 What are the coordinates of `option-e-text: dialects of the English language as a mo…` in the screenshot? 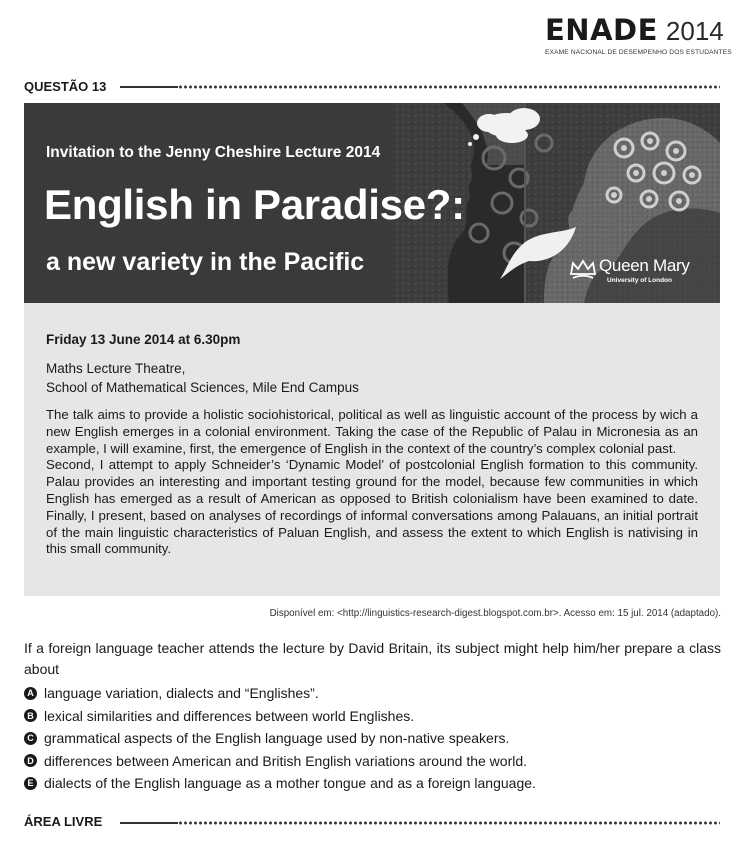 It's located at (290, 783).